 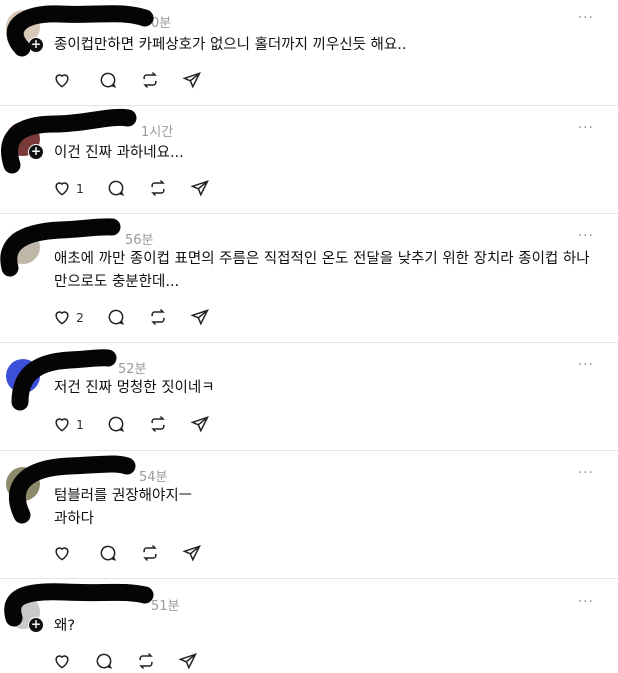 I want to click on reply-text: 저건 진짜 멍청한 짓이네ㅋ, so click(x=134, y=388).